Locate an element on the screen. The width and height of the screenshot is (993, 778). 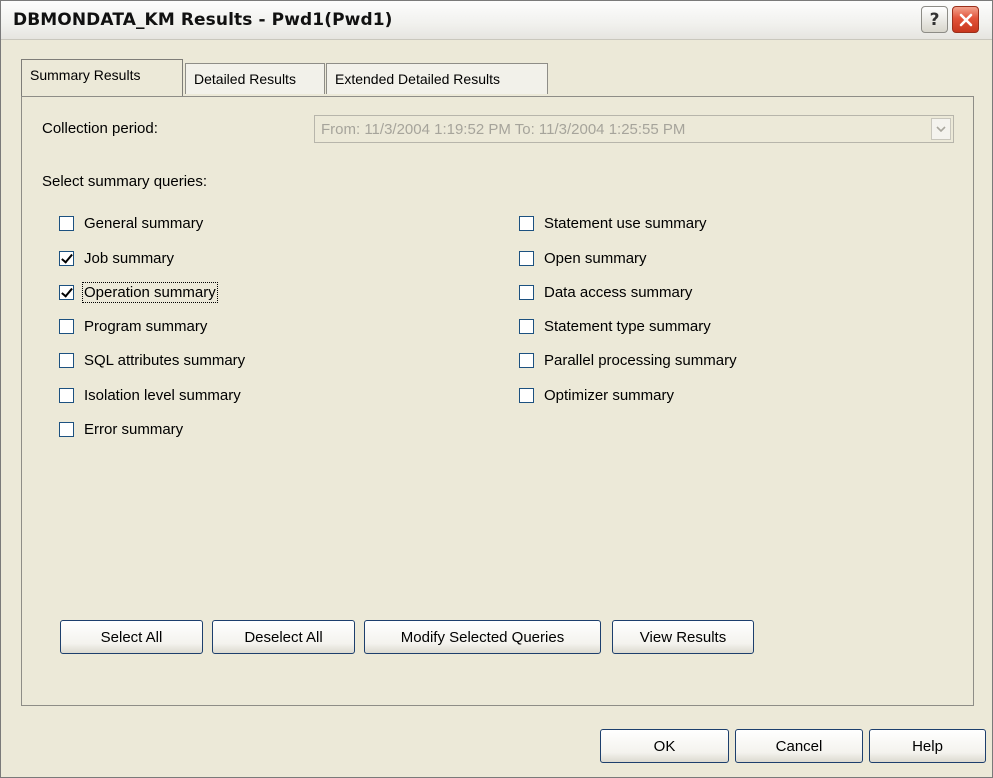
checkbox-statement-use-summary: Statement use summary is located at coordinates (613, 223).